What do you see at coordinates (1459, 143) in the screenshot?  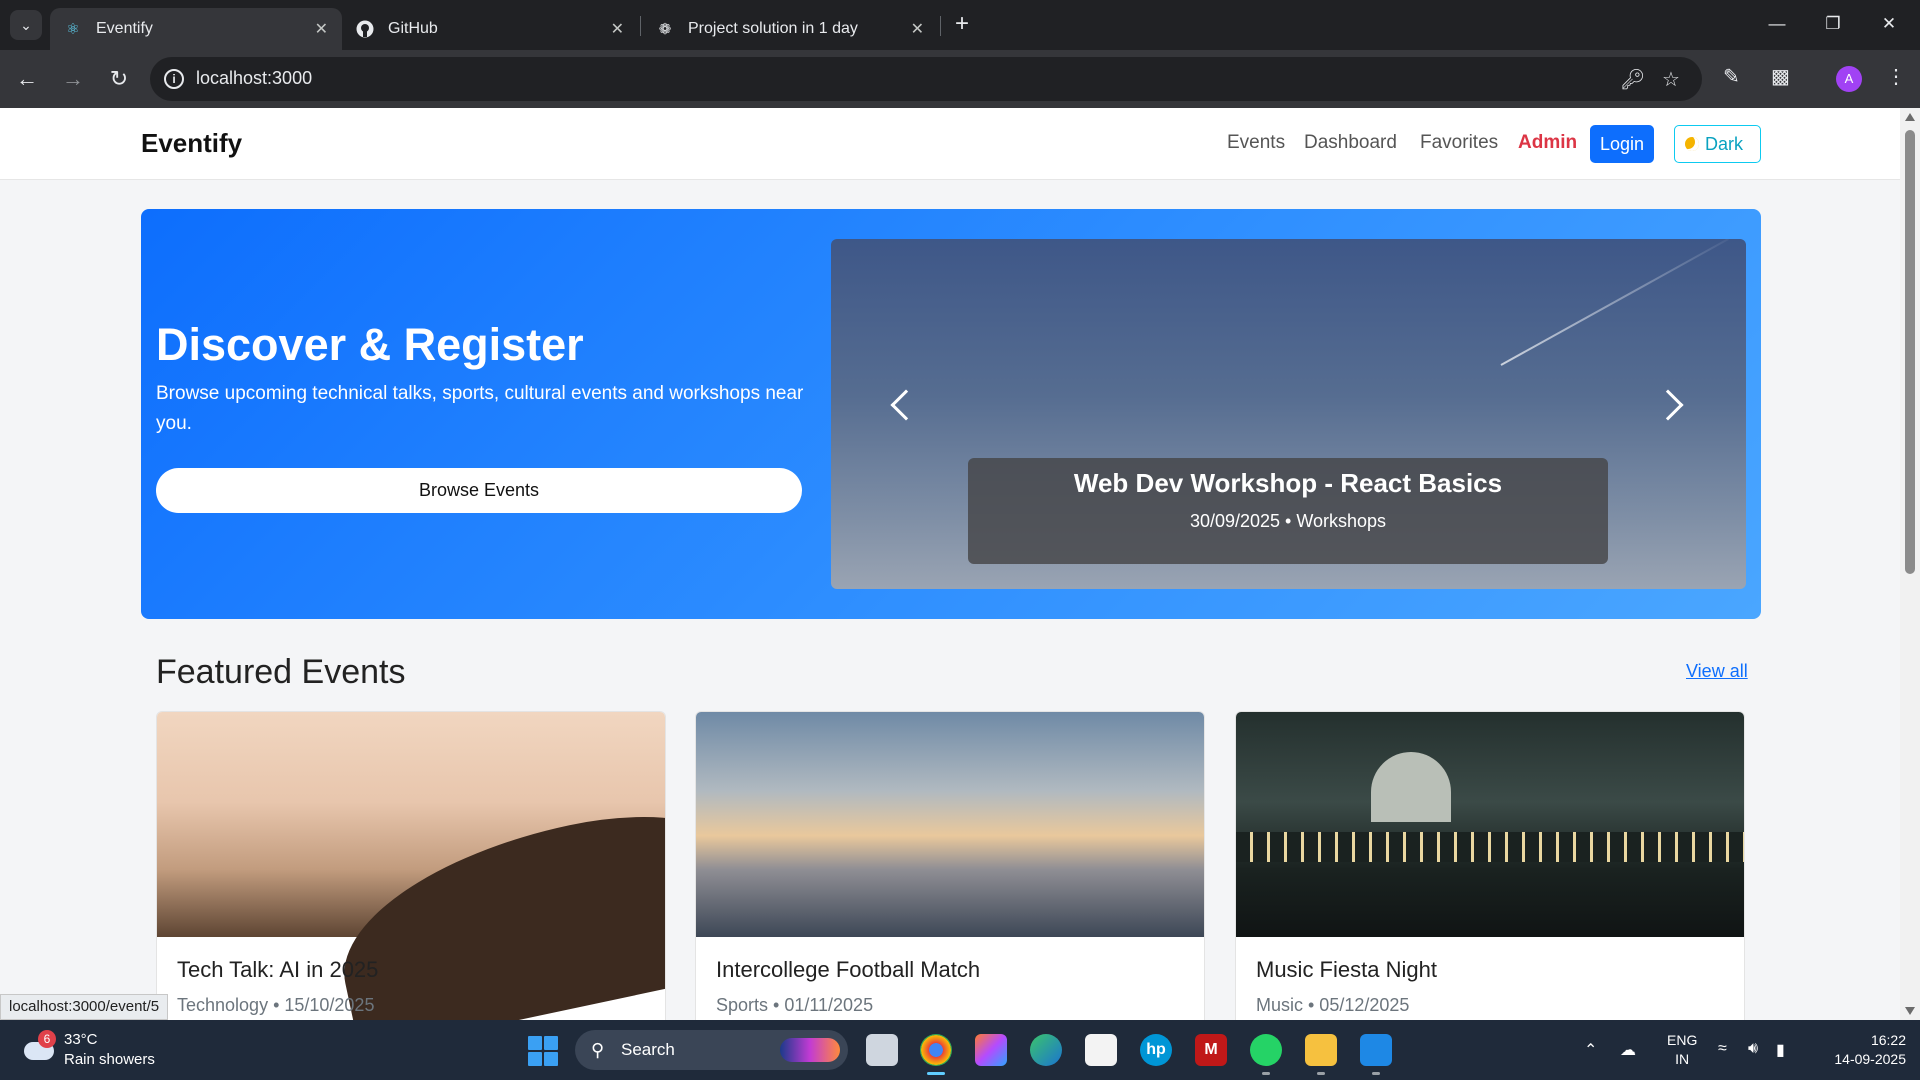 I see `nav-favorites: Favorites` at bounding box center [1459, 143].